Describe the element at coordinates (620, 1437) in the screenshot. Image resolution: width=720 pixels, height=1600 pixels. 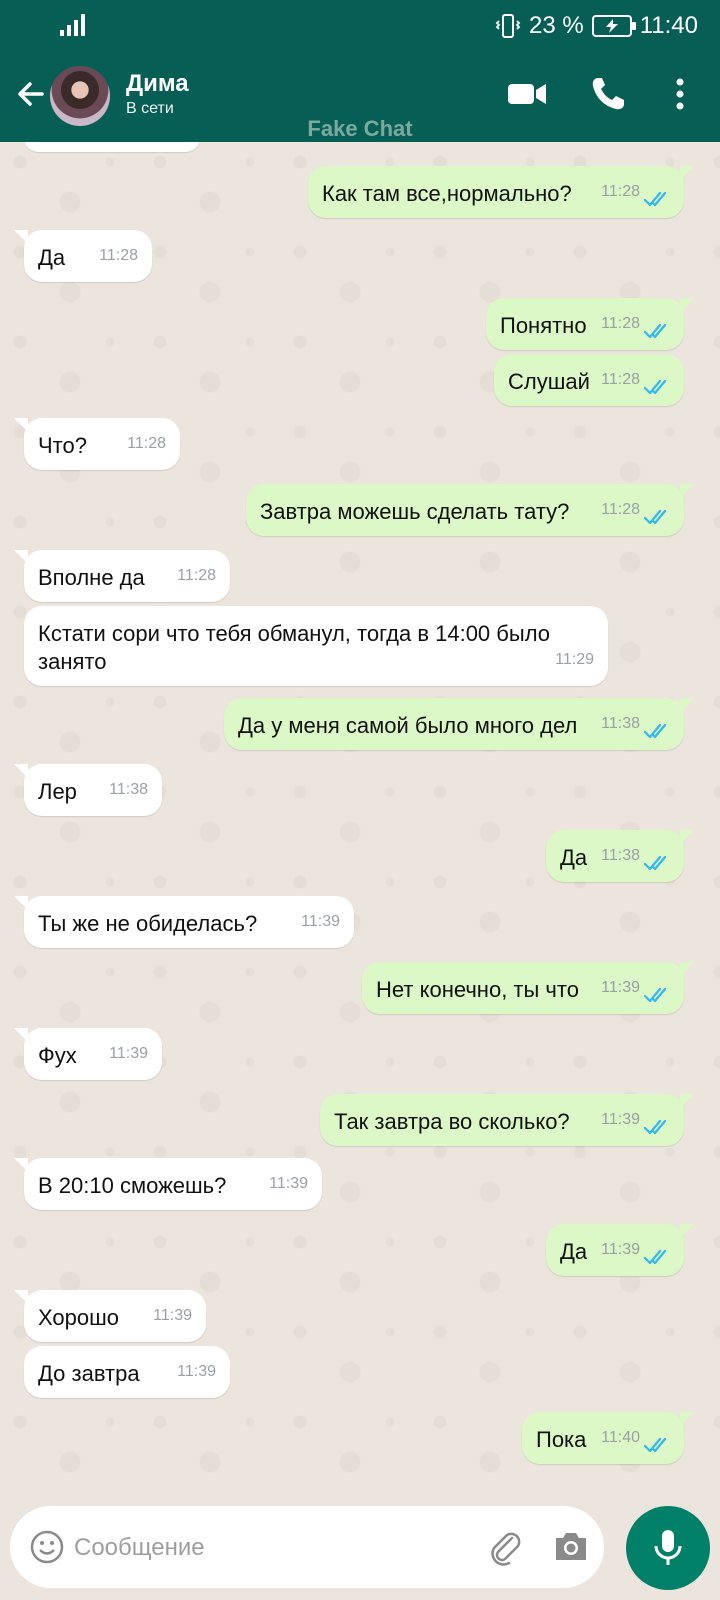
I see `message-time: 11:40` at that location.